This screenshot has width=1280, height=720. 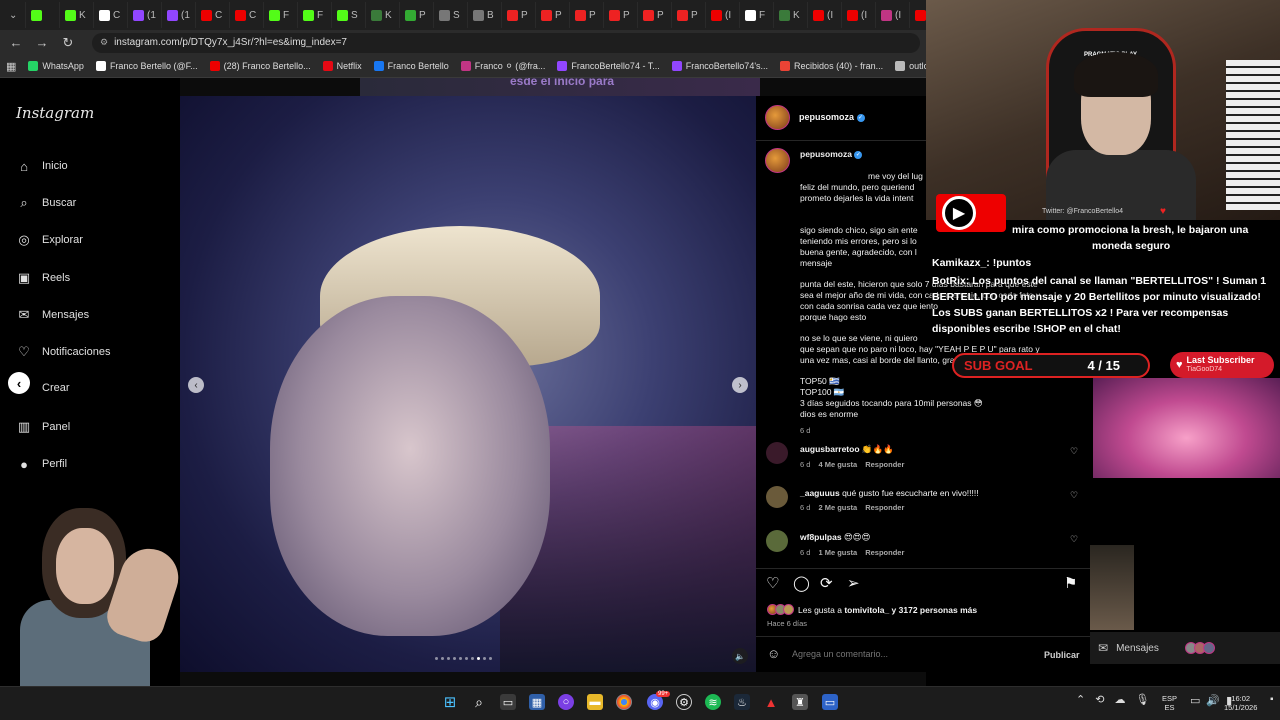 I want to click on tray-mic-icon: 🎙, so click(x=1142, y=699).